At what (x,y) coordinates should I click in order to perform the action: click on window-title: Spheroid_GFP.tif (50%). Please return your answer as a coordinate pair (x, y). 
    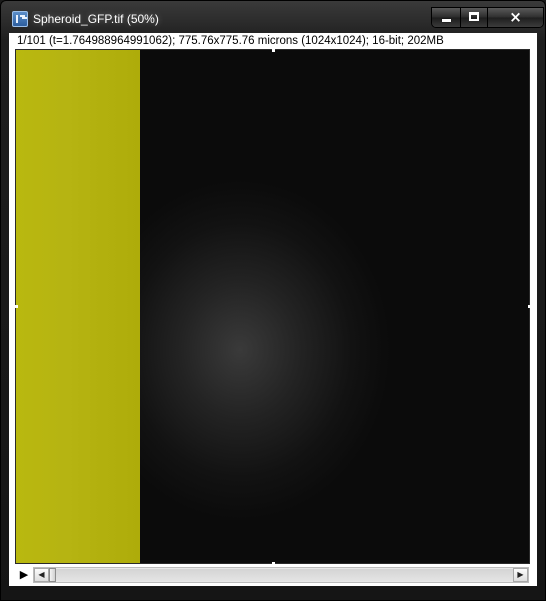
    Looking at the image, I should click on (96, 19).